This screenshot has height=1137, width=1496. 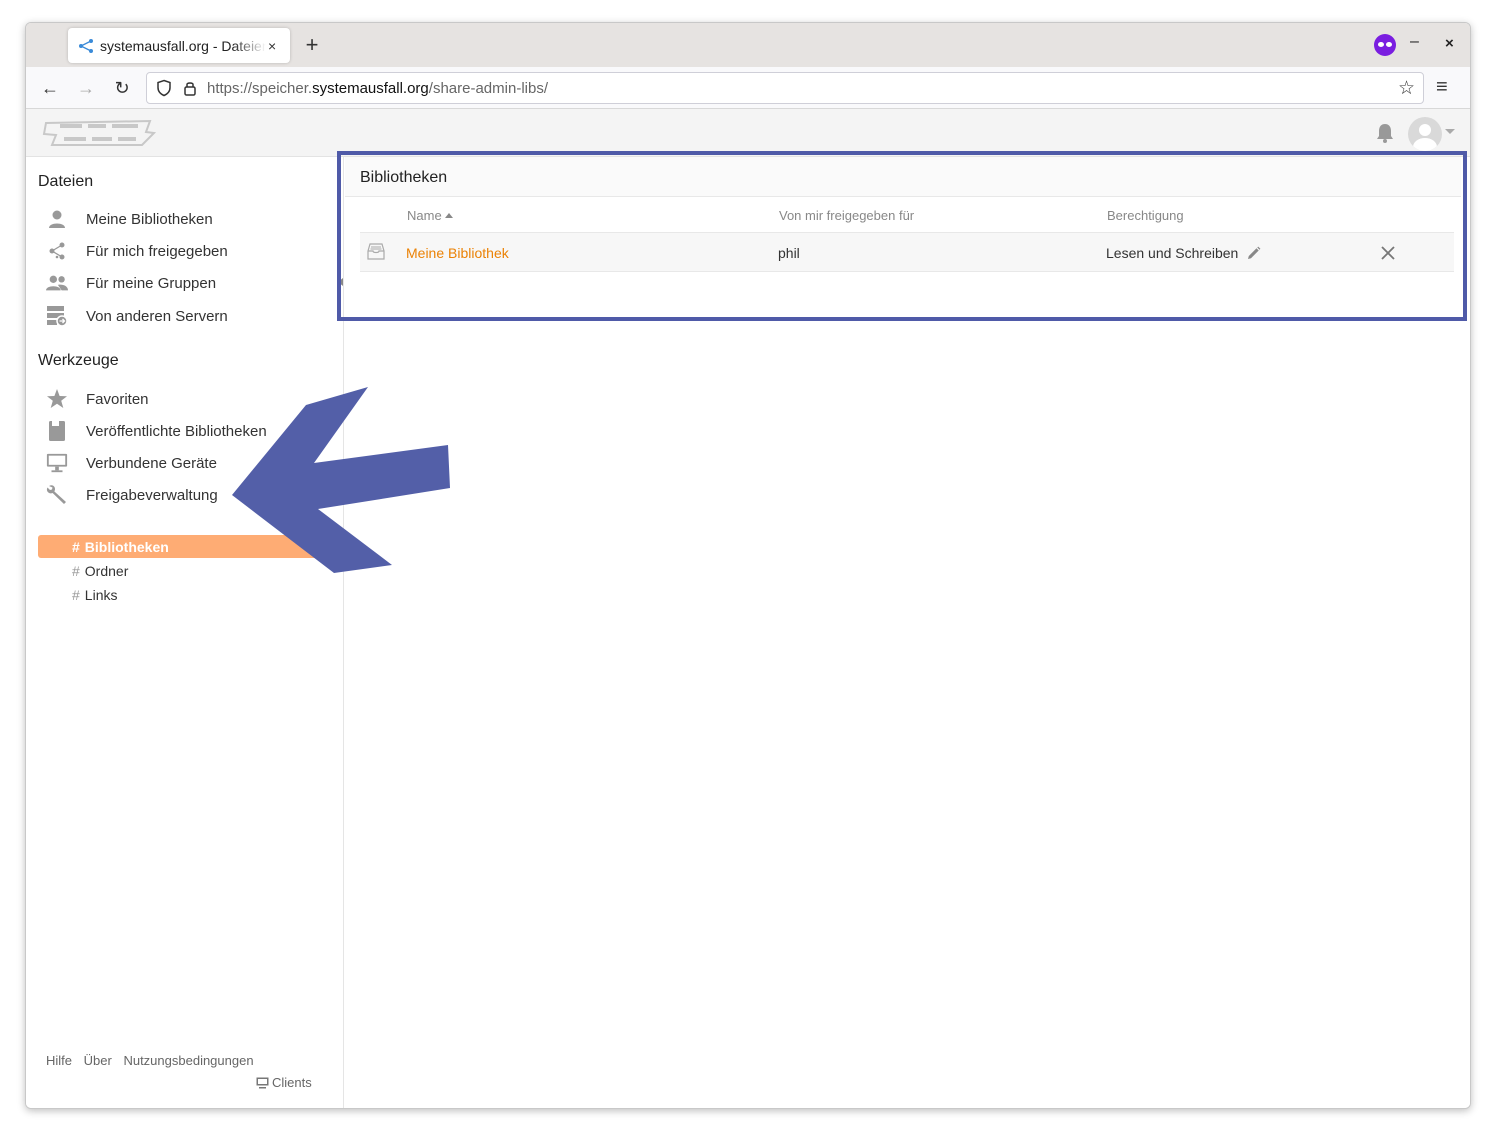 I want to click on footer-links: Hilfe Über Nutzungsbedingungen, so click(x=154, y=1060).